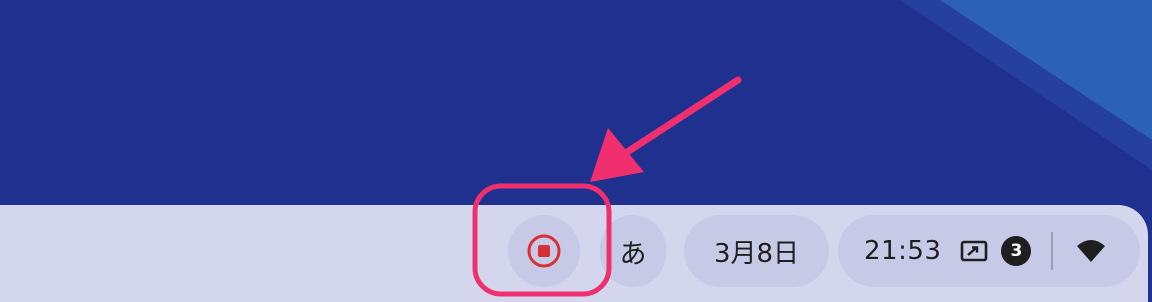 Image resolution: width=1152 pixels, height=302 pixels. I want to click on status-divider, so click(1052, 251).